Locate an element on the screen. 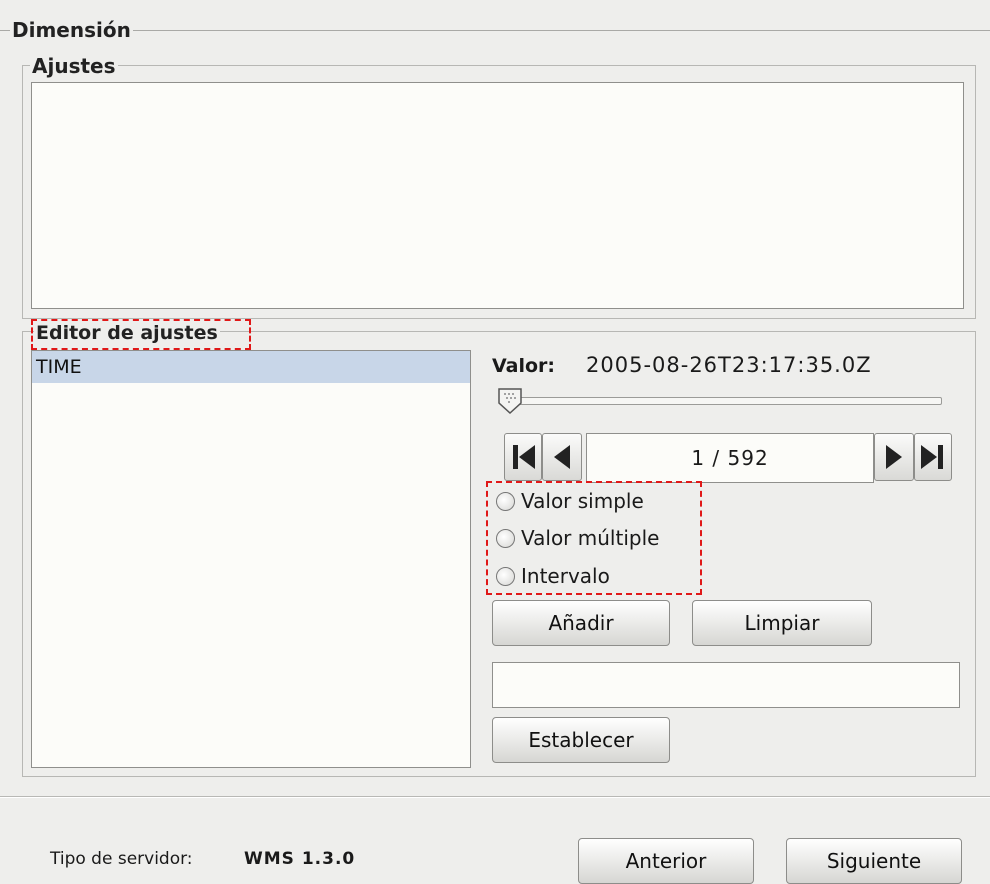 This screenshot has width=990, height=884. set-button: Establecer is located at coordinates (581, 740).